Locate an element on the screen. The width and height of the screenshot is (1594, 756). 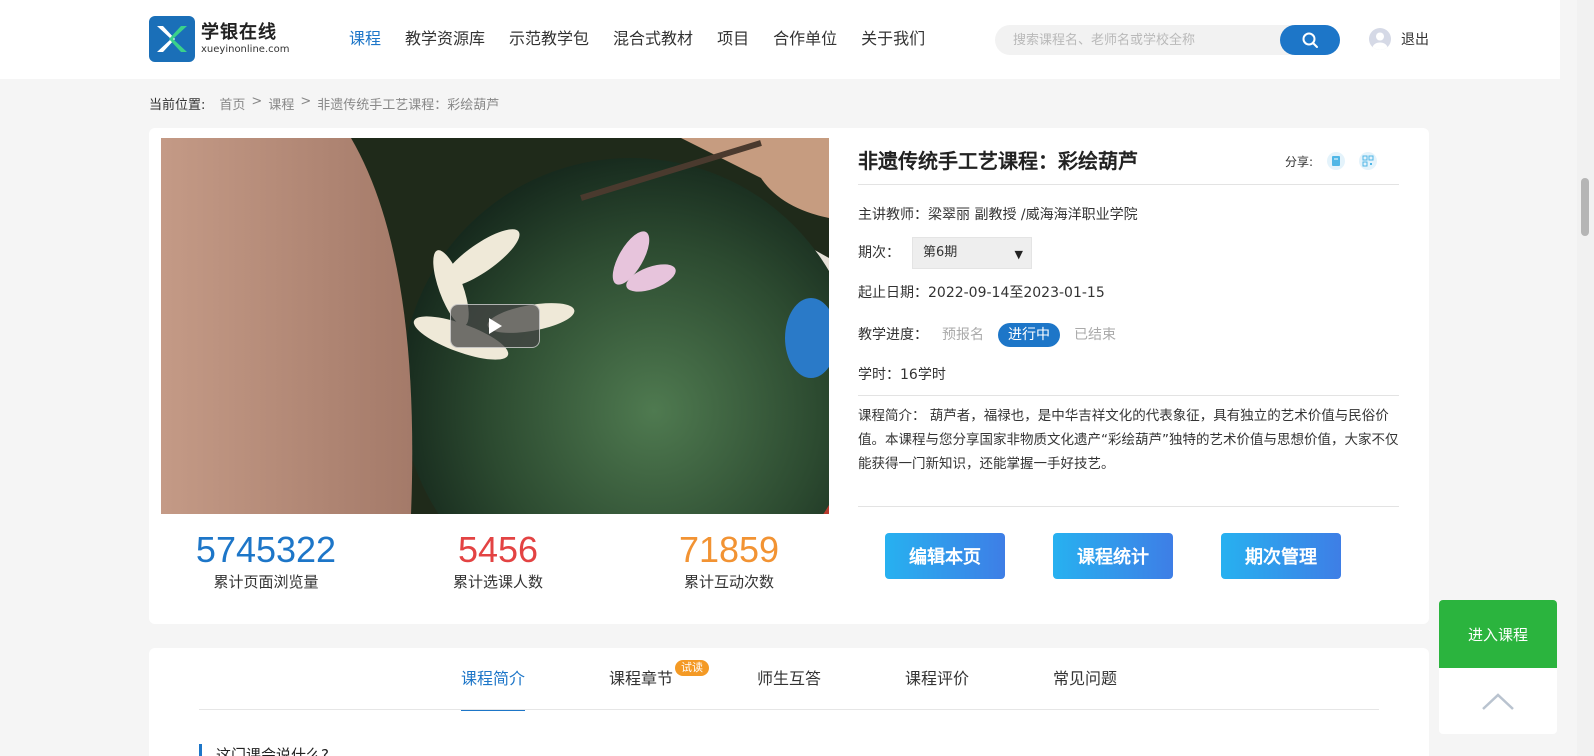
term-select: 第6期 ▼ is located at coordinates (972, 253).